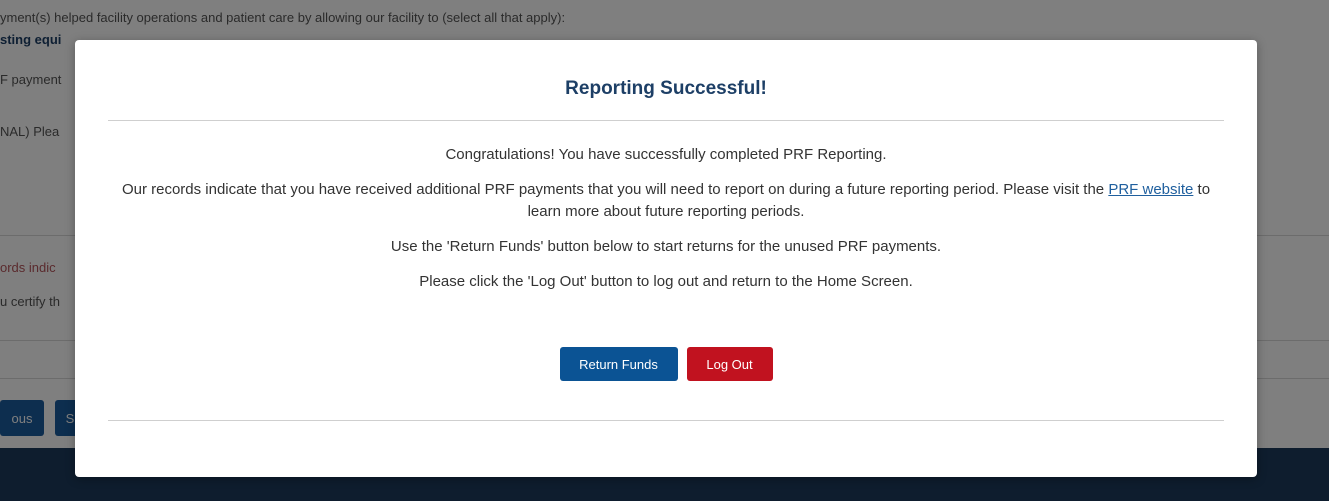 The width and height of the screenshot is (1329, 501). I want to click on log-out-button: Log Out, so click(729, 364).